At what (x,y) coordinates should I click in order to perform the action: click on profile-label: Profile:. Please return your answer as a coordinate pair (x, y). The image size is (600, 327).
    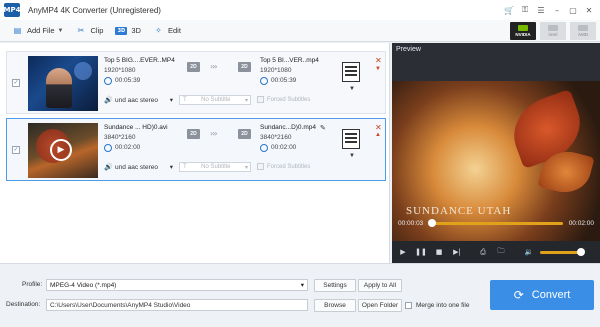
    Looking at the image, I should click on (32, 284).